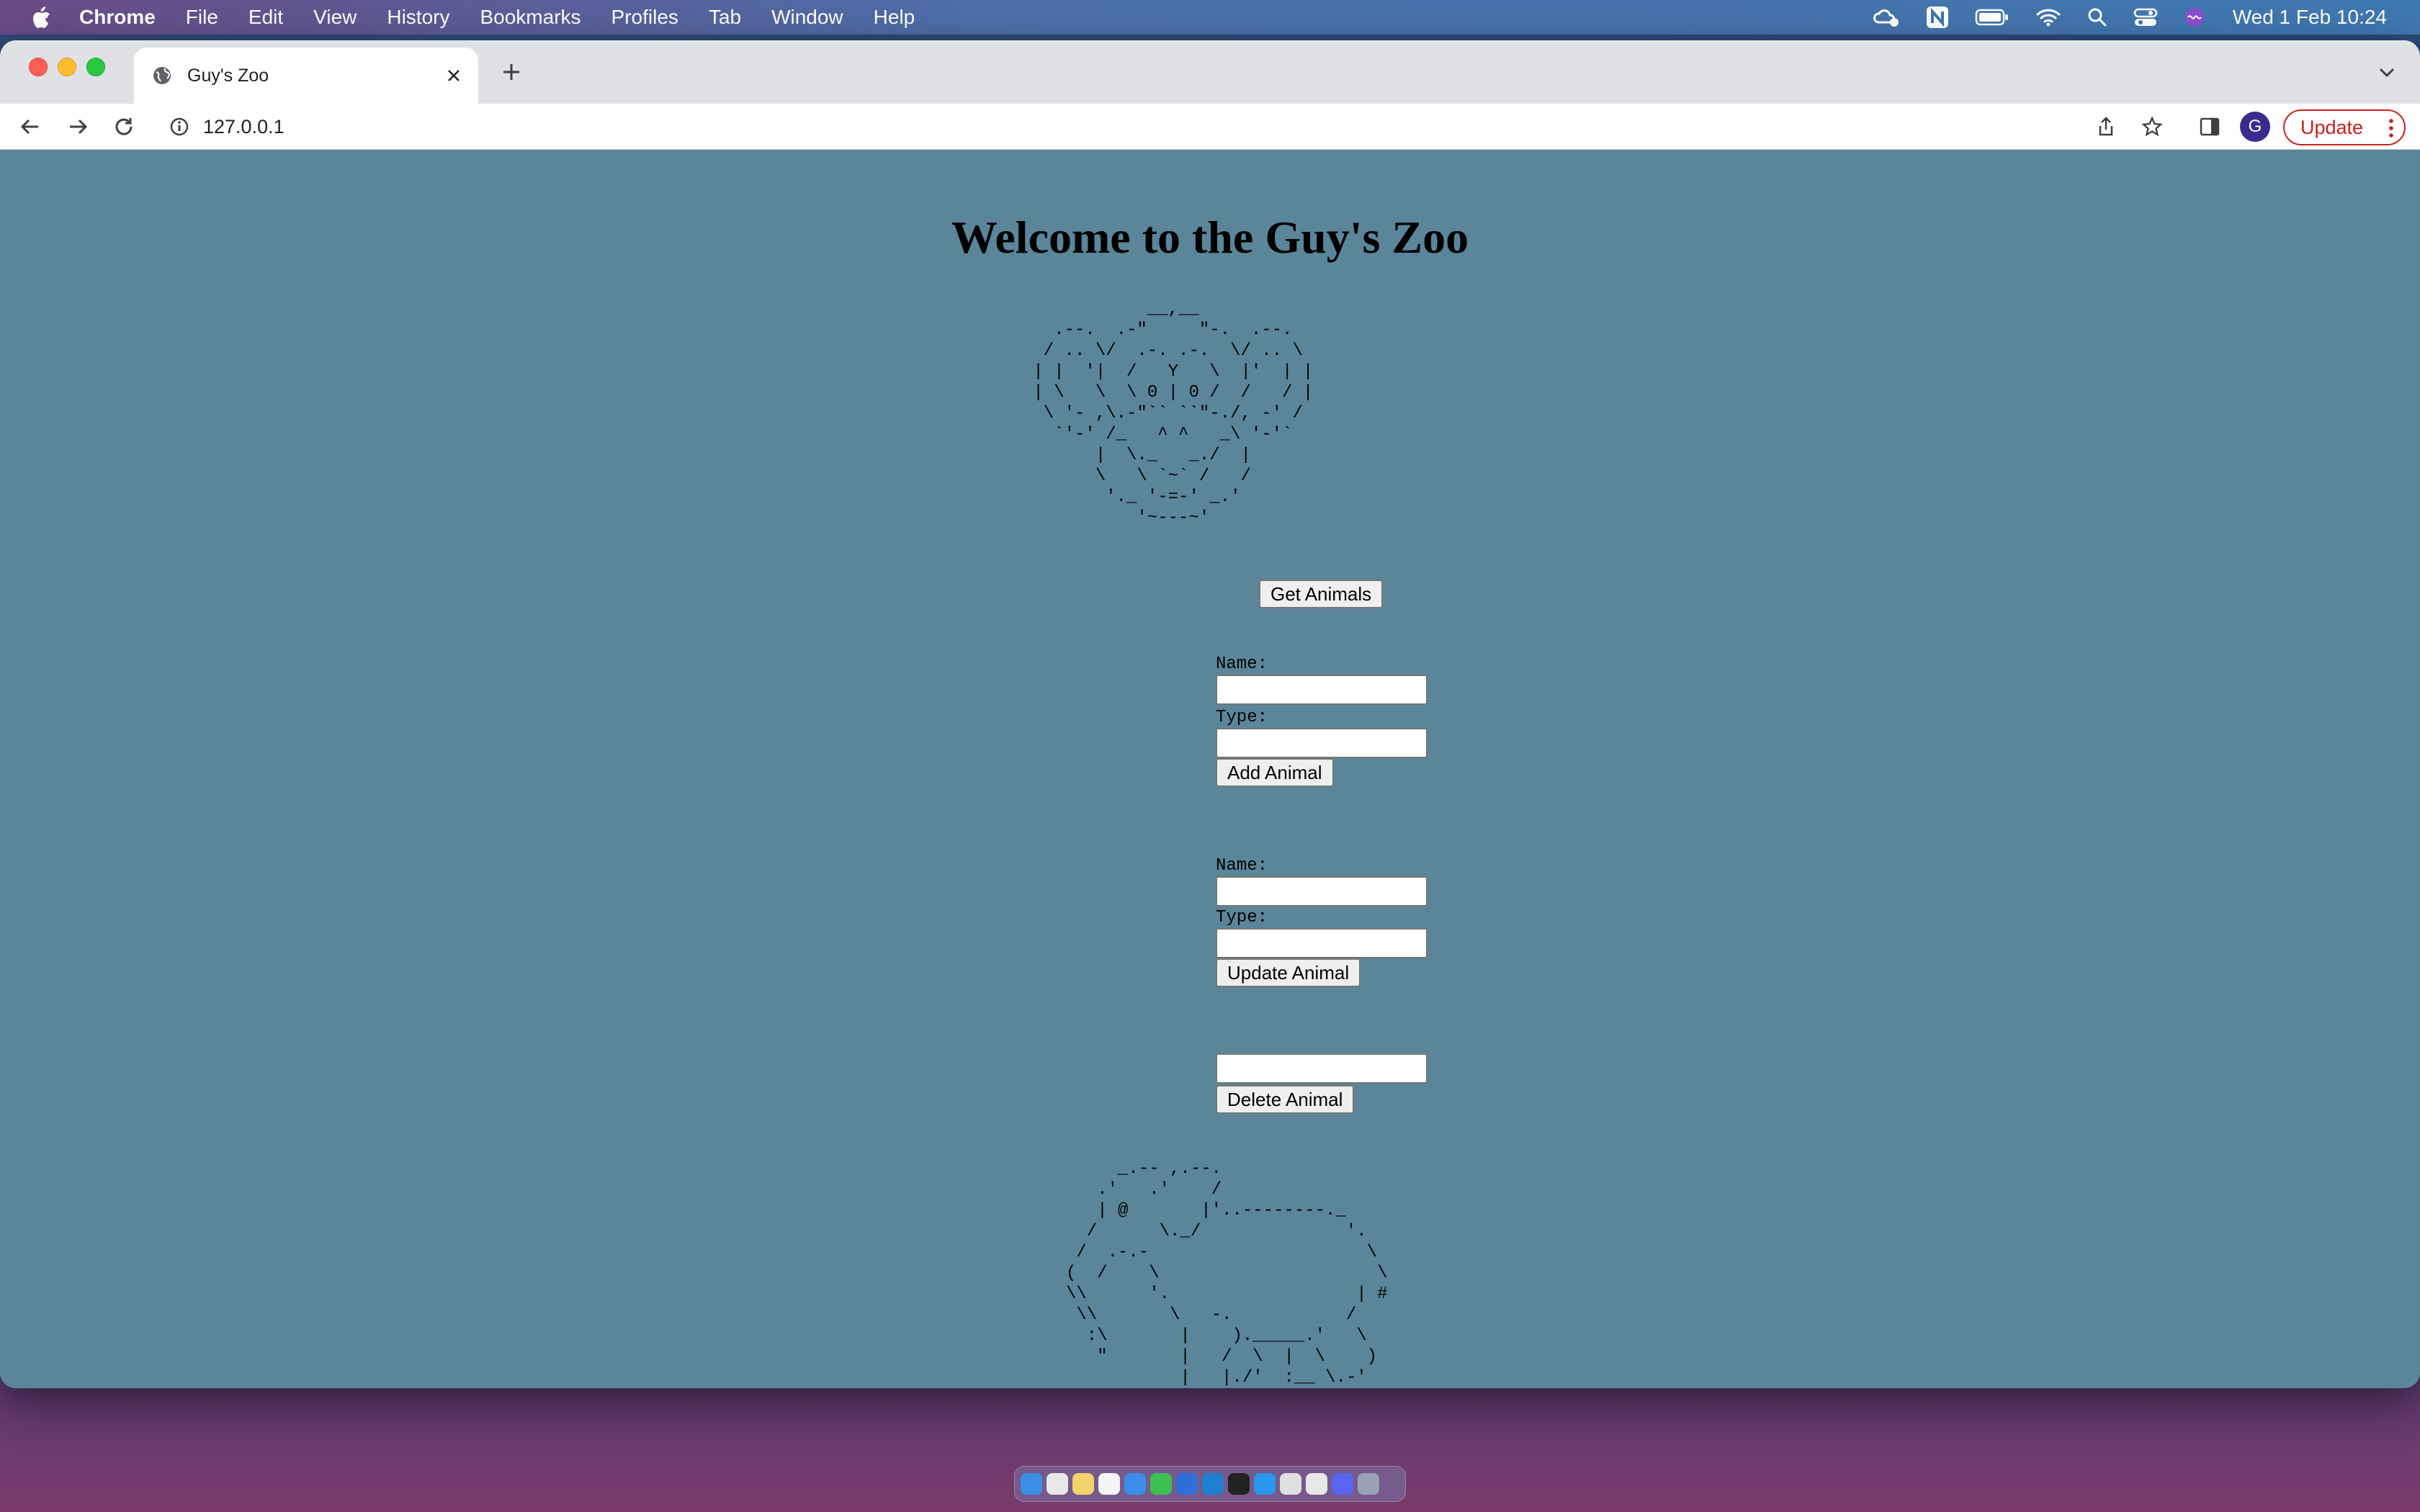 This screenshot has width=2420, height=1512. Describe the element at coordinates (1210, 237) in the screenshot. I see `page-title: Welcome to the Guy's Zoo` at that location.